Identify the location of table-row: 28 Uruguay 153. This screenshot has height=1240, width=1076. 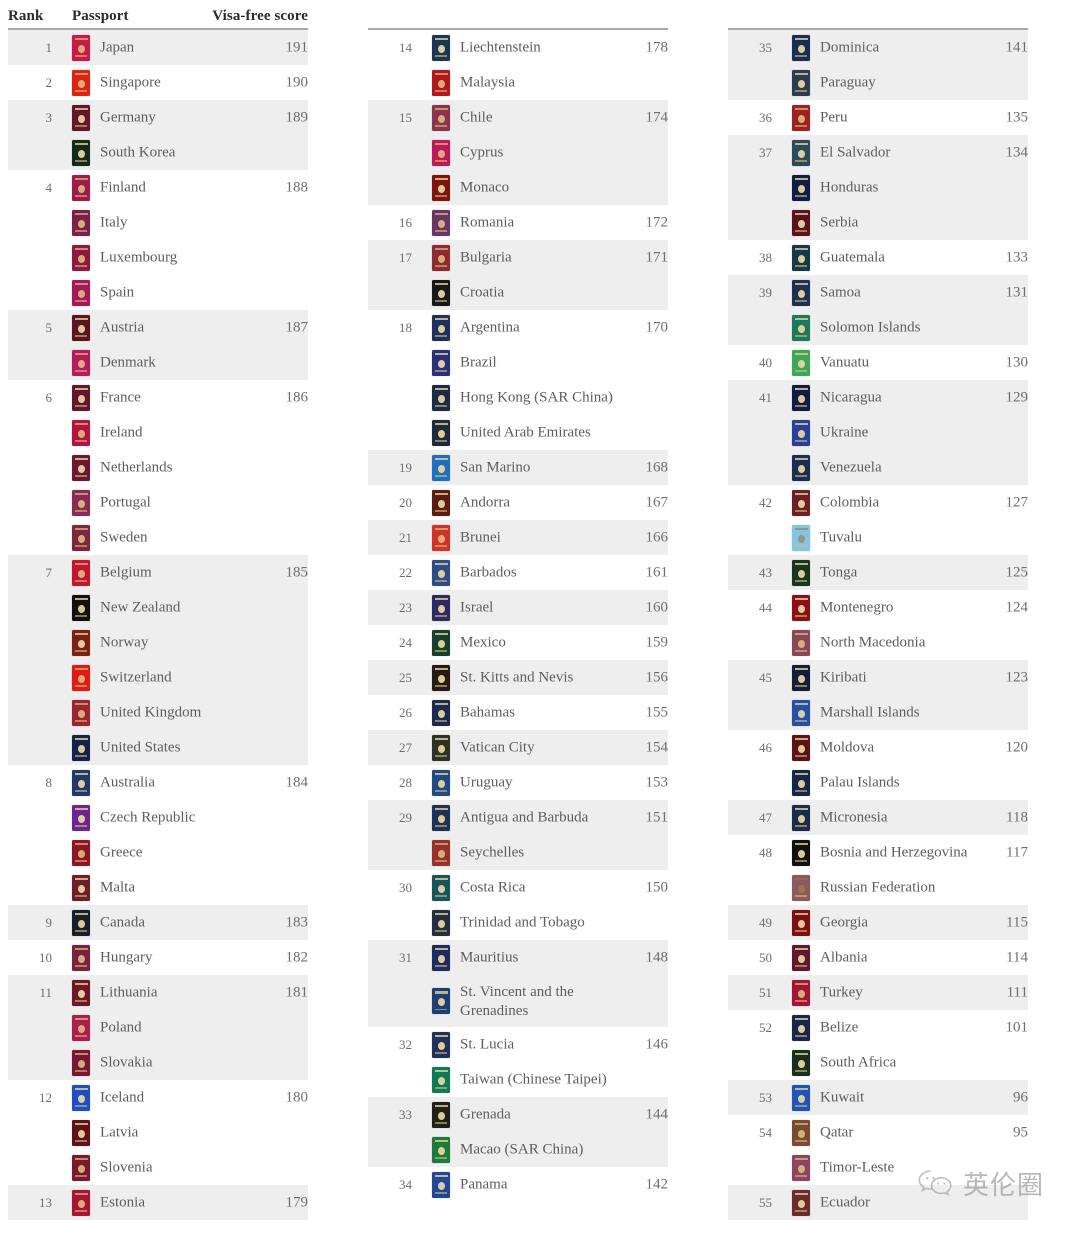
(518, 782).